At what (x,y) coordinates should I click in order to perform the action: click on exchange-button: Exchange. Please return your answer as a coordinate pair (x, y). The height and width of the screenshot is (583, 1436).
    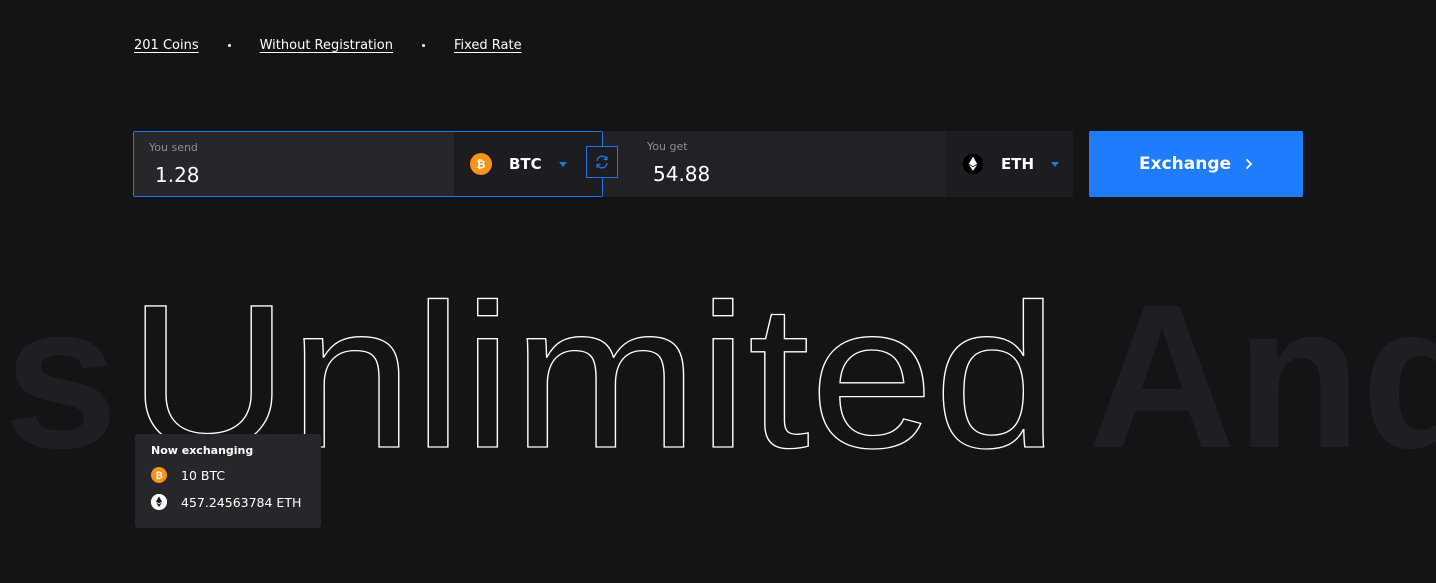
    Looking at the image, I should click on (1196, 164).